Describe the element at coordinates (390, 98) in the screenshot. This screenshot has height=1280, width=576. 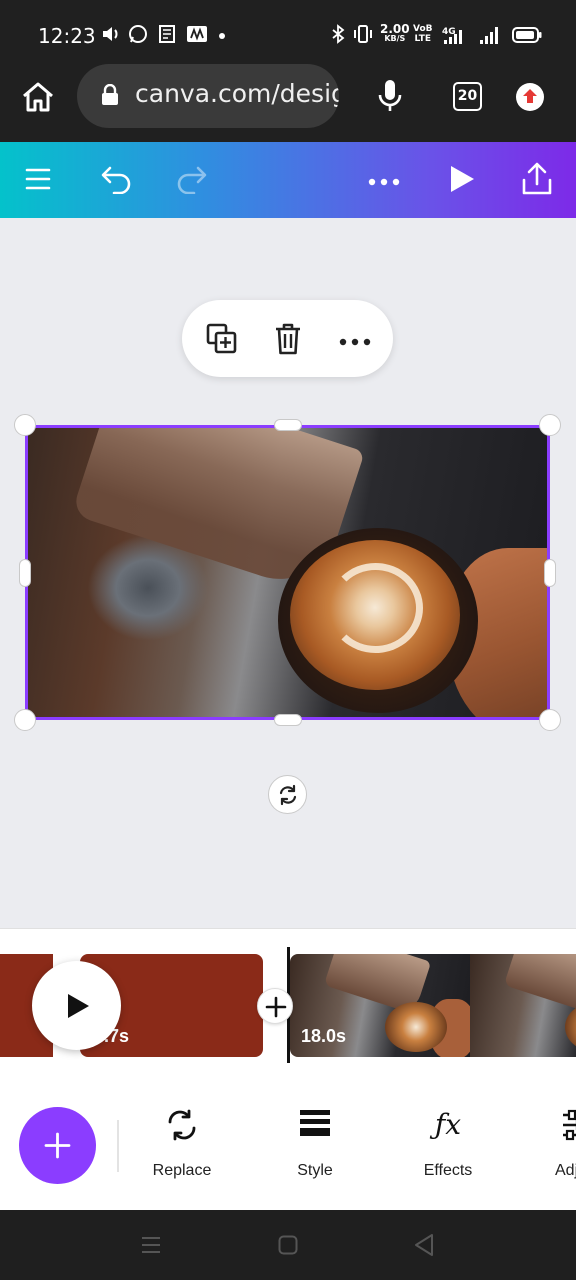
I see `microphone-icon` at that location.